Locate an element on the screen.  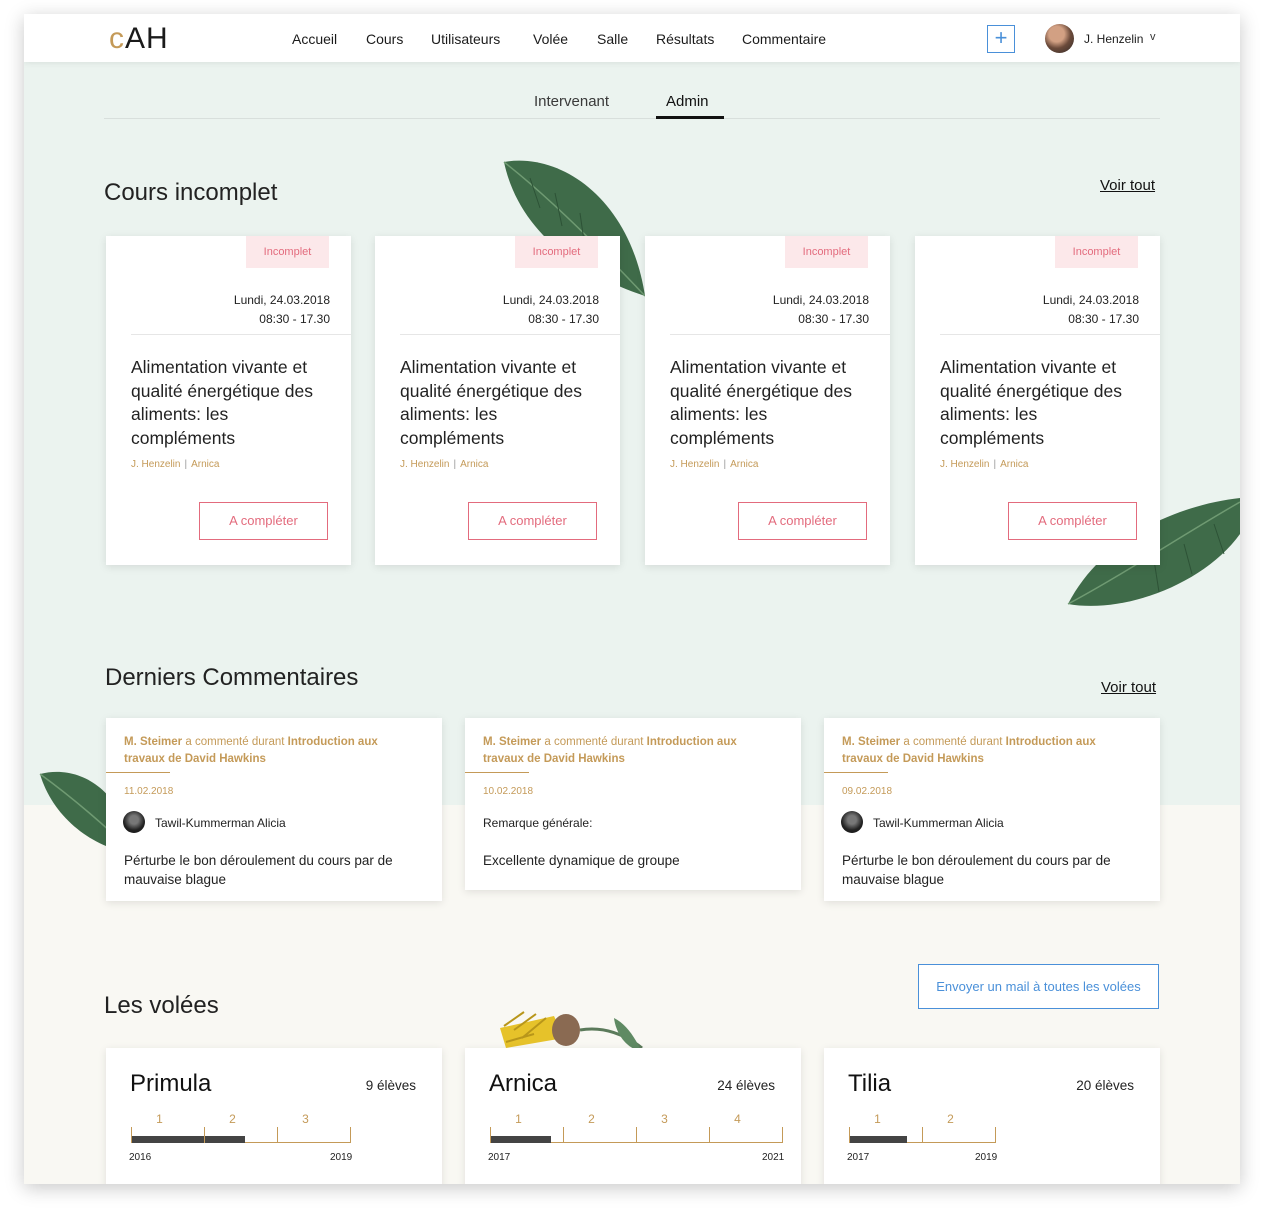
volee-name: Primula is located at coordinates (171, 1083).